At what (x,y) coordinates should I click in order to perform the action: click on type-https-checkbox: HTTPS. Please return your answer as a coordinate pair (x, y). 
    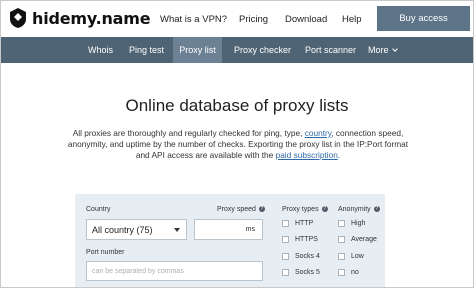
    Looking at the image, I should click on (300, 239).